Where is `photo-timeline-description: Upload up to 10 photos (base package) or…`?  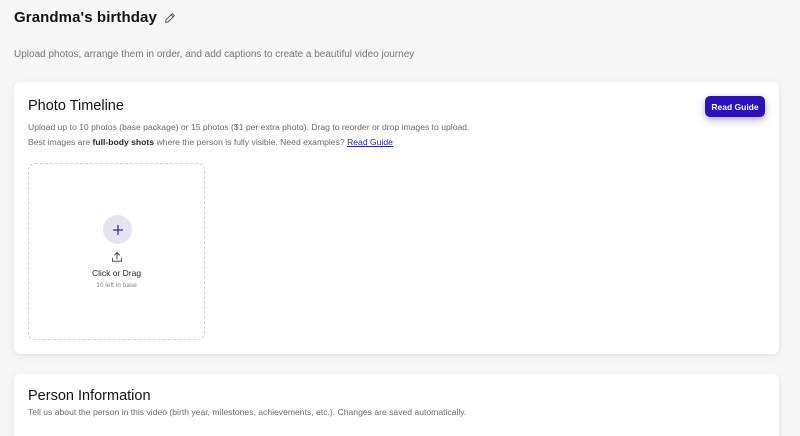 photo-timeline-description: Upload up to 10 photos (base package) or… is located at coordinates (249, 127).